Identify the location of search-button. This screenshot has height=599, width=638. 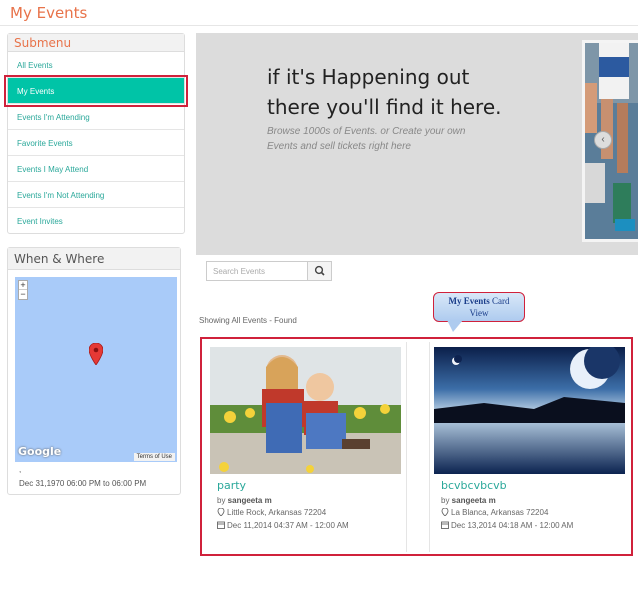
(319, 271).